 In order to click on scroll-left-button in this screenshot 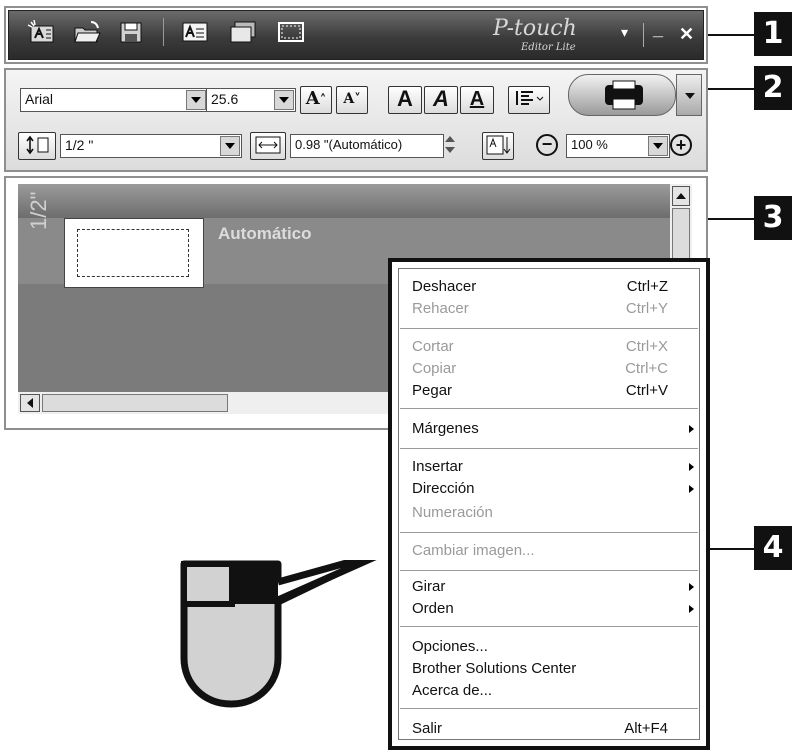, I will do `click(30, 403)`.